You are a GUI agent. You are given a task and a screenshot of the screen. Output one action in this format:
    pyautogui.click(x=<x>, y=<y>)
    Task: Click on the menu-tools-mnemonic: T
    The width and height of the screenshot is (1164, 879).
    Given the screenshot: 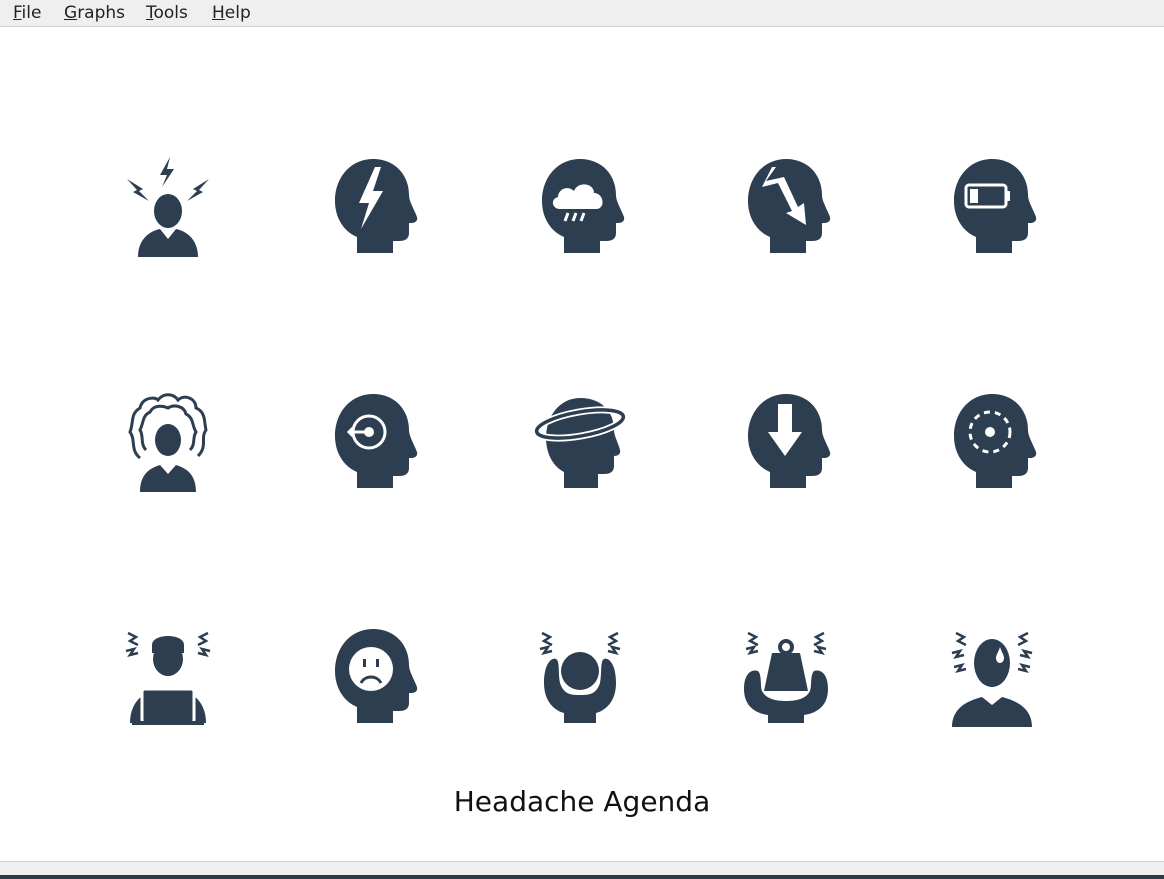 What is the action you would take?
    pyautogui.click(x=150, y=13)
    